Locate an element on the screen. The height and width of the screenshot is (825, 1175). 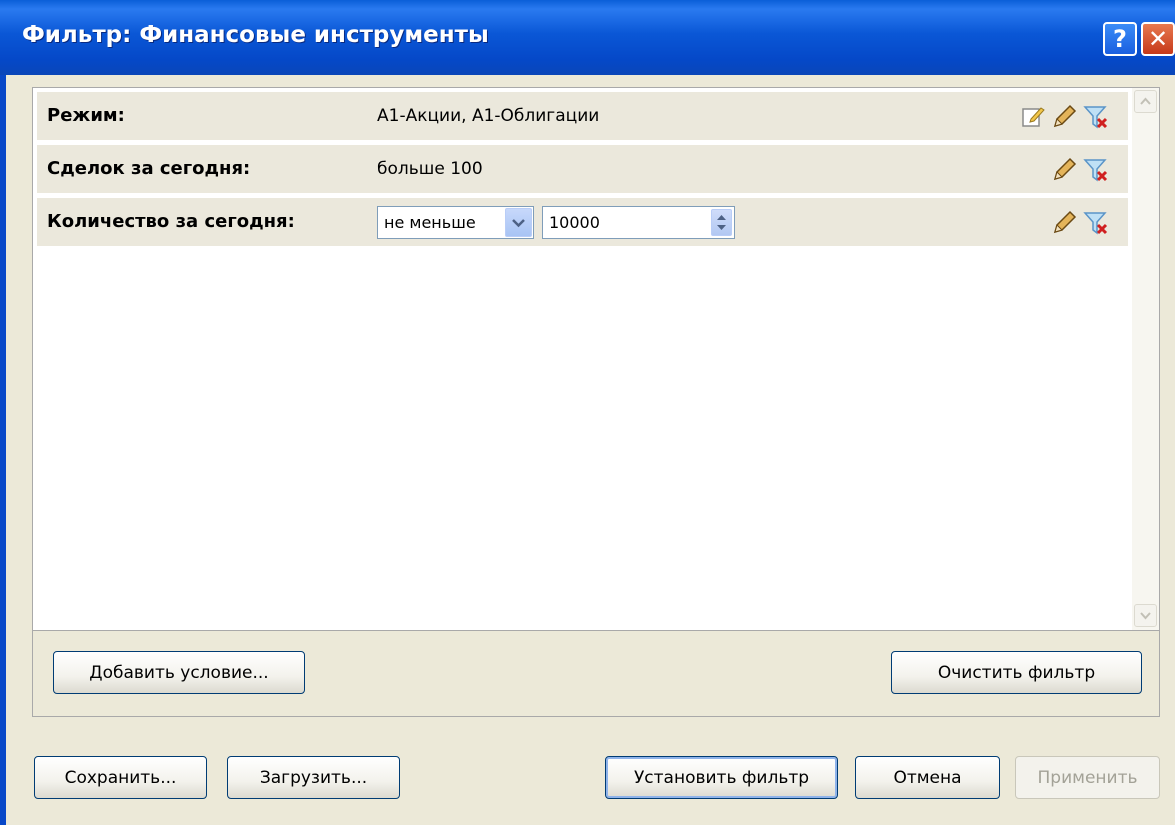
operator-value: не меньше is located at coordinates (430, 222).